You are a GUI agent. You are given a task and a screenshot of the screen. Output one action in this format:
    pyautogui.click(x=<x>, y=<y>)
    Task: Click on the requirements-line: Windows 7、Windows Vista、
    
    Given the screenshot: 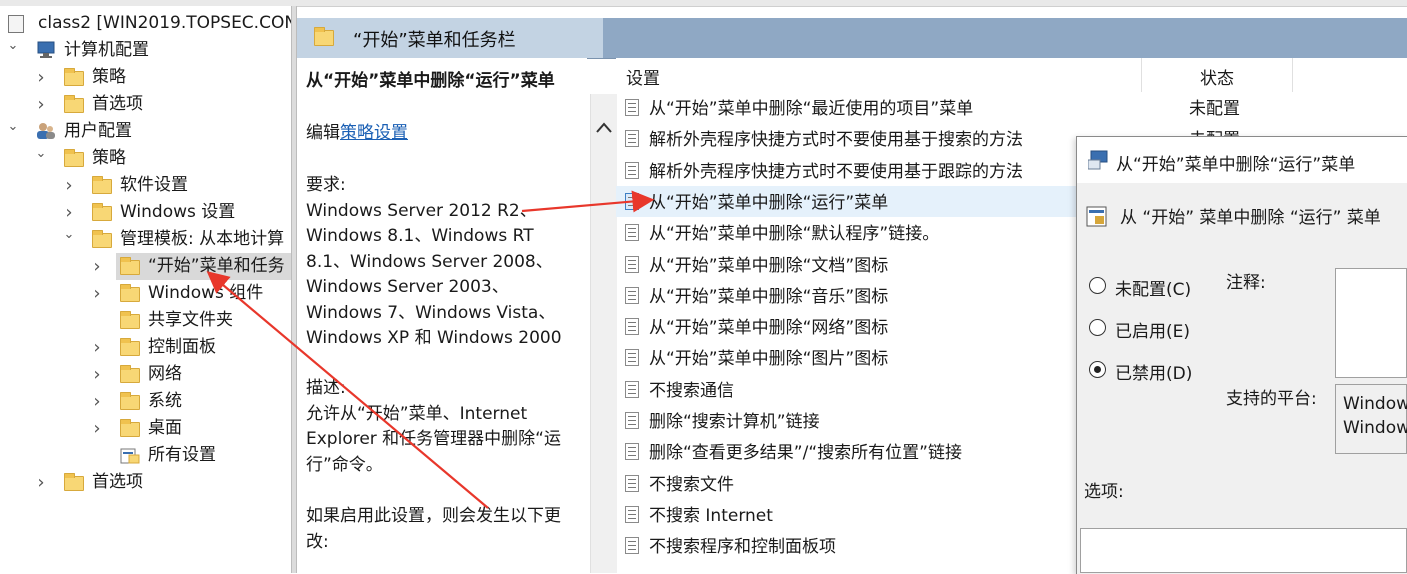 What is the action you would take?
    pyautogui.click(x=431, y=312)
    